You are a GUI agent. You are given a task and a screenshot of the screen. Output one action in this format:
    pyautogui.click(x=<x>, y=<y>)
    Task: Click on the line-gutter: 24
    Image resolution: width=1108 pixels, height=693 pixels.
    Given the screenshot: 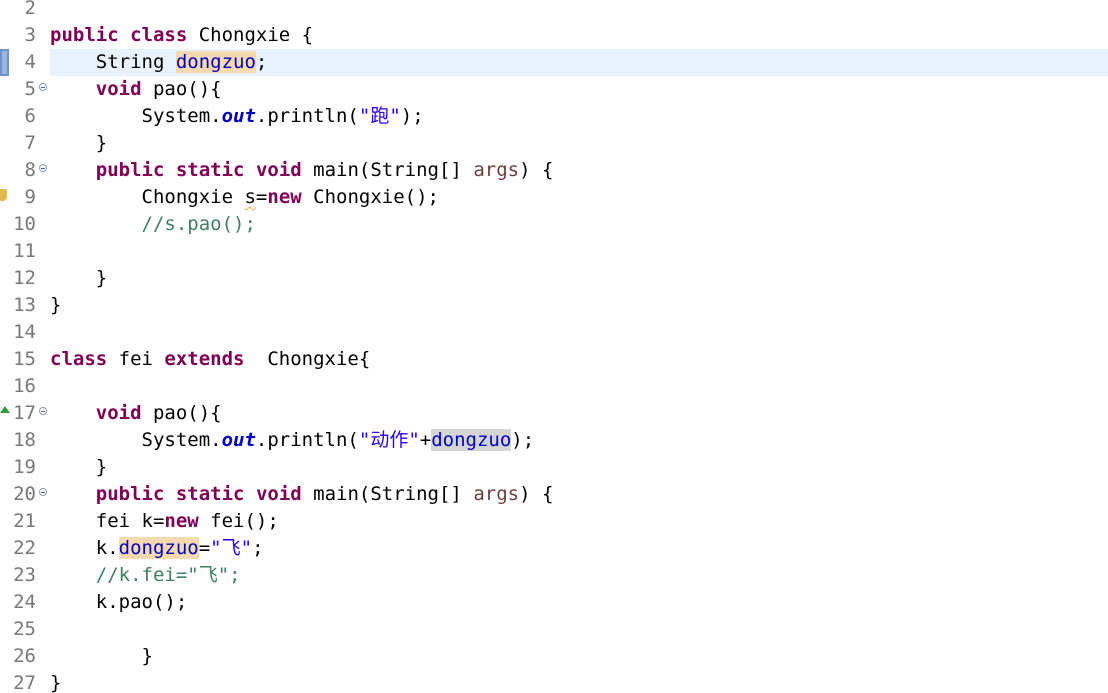 What is the action you would take?
    pyautogui.click(x=25, y=602)
    